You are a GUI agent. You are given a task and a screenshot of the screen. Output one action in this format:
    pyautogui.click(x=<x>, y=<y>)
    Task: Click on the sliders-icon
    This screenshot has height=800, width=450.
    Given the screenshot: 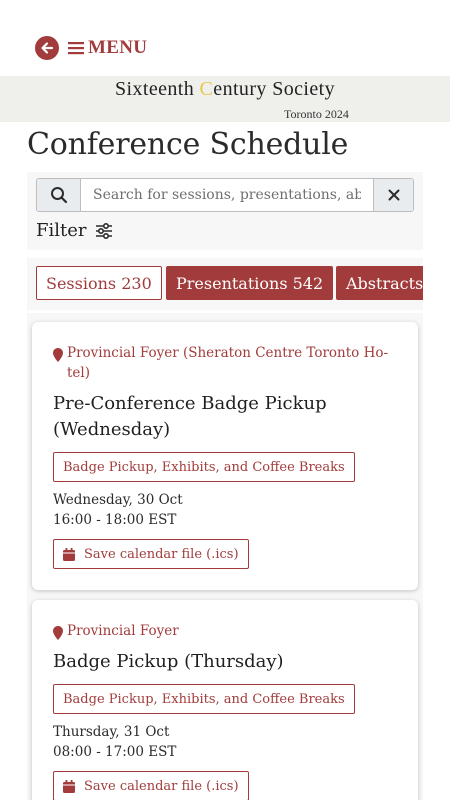 What is the action you would take?
    pyautogui.click(x=103, y=230)
    